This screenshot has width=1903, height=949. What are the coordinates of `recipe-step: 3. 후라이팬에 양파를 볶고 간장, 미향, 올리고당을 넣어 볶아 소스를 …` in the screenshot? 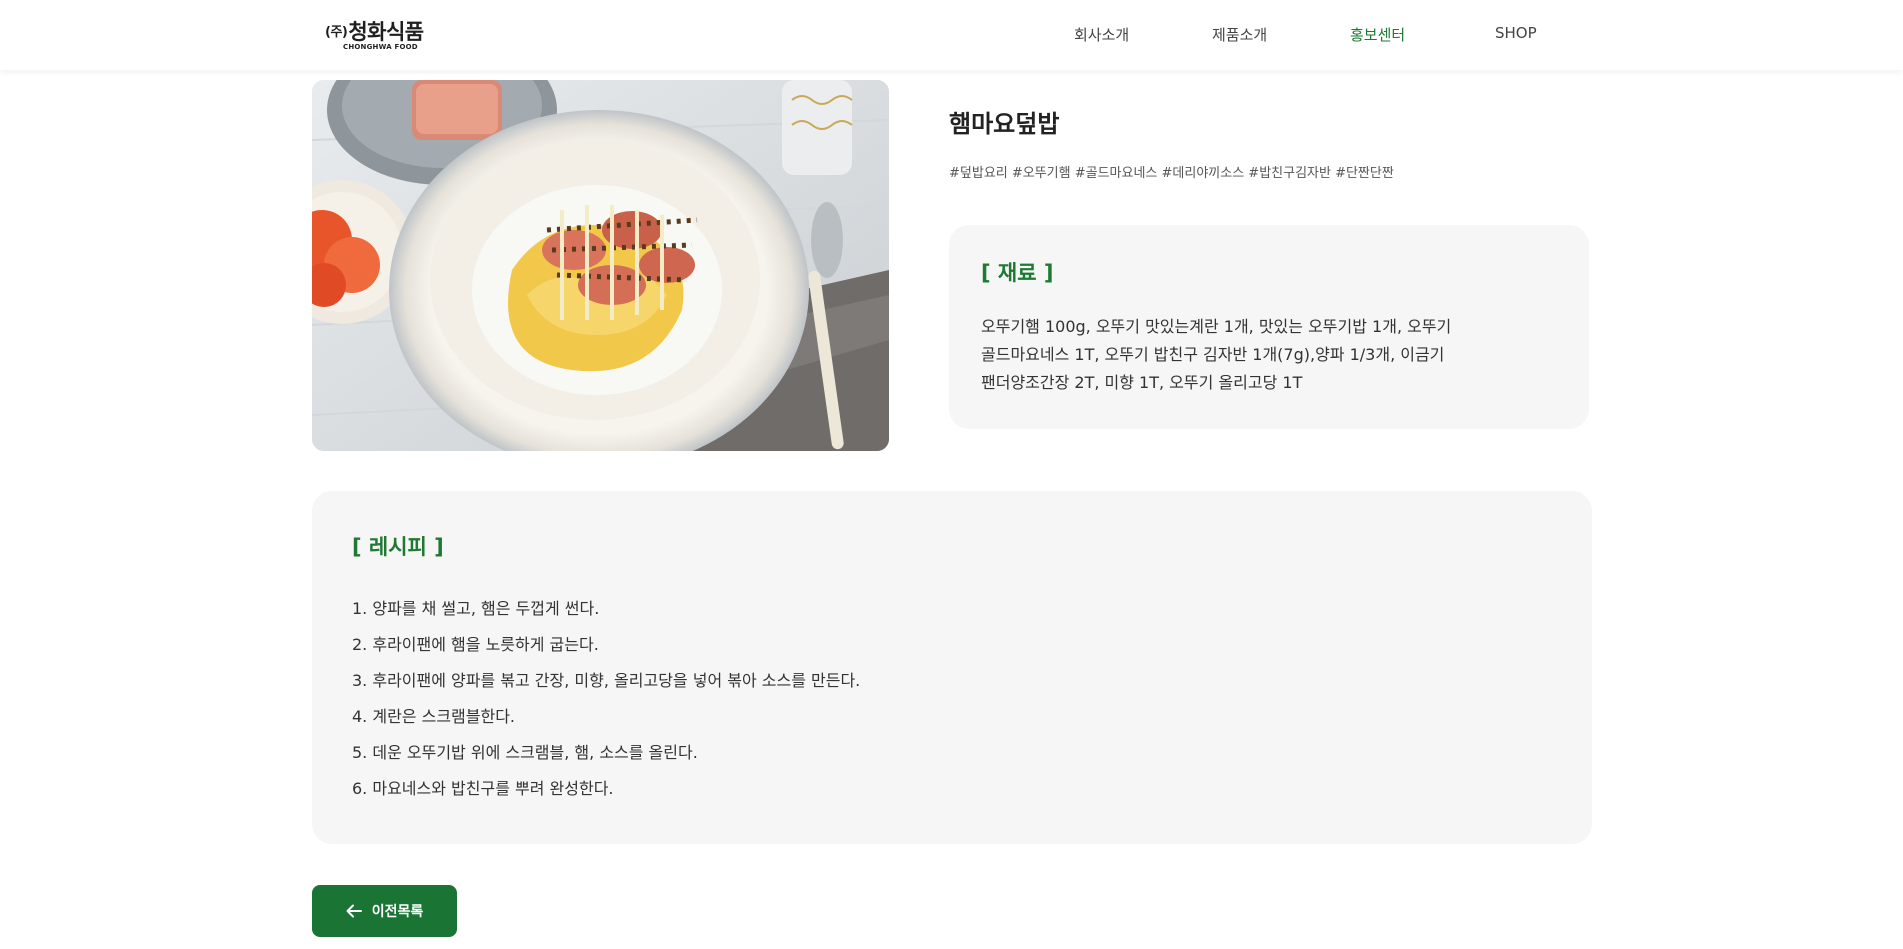 It's located at (606, 680).